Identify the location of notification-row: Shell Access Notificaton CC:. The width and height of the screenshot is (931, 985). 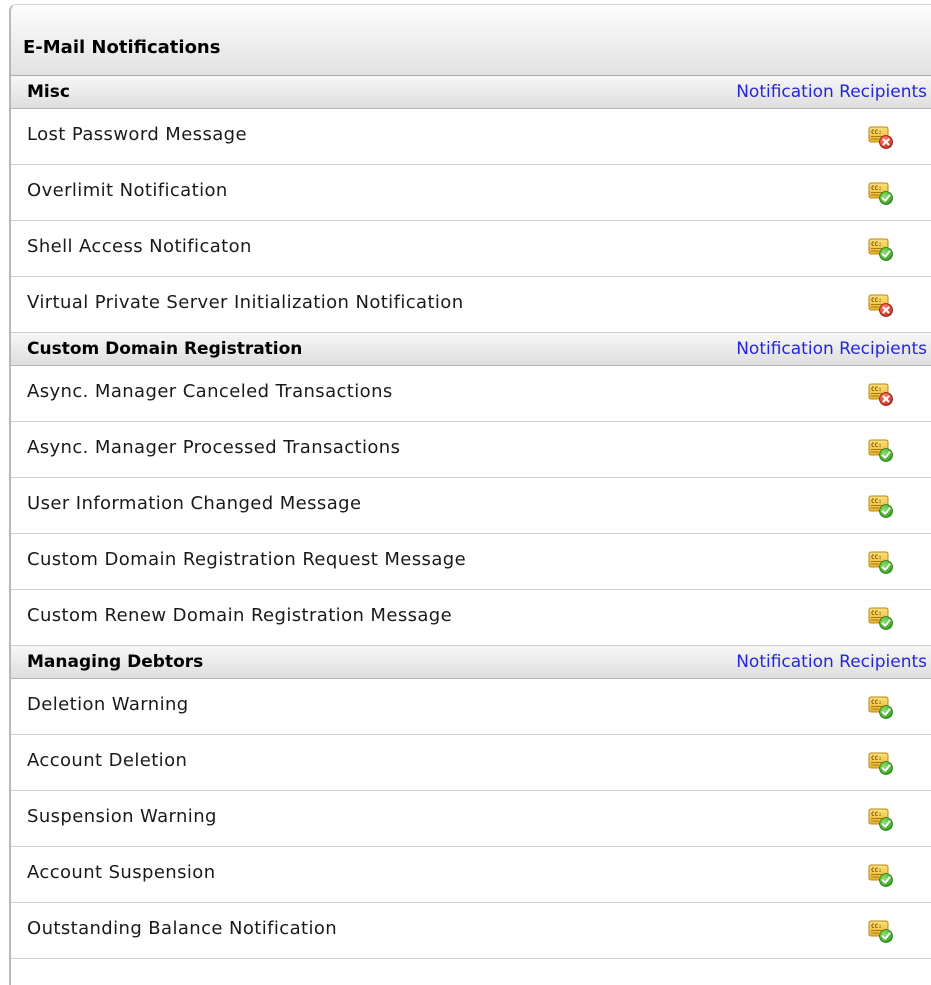
(471, 249).